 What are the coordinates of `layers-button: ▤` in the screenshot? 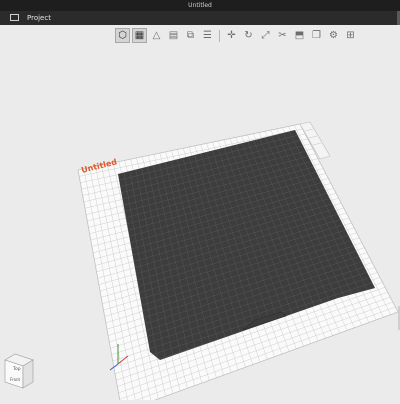 It's located at (173, 35).